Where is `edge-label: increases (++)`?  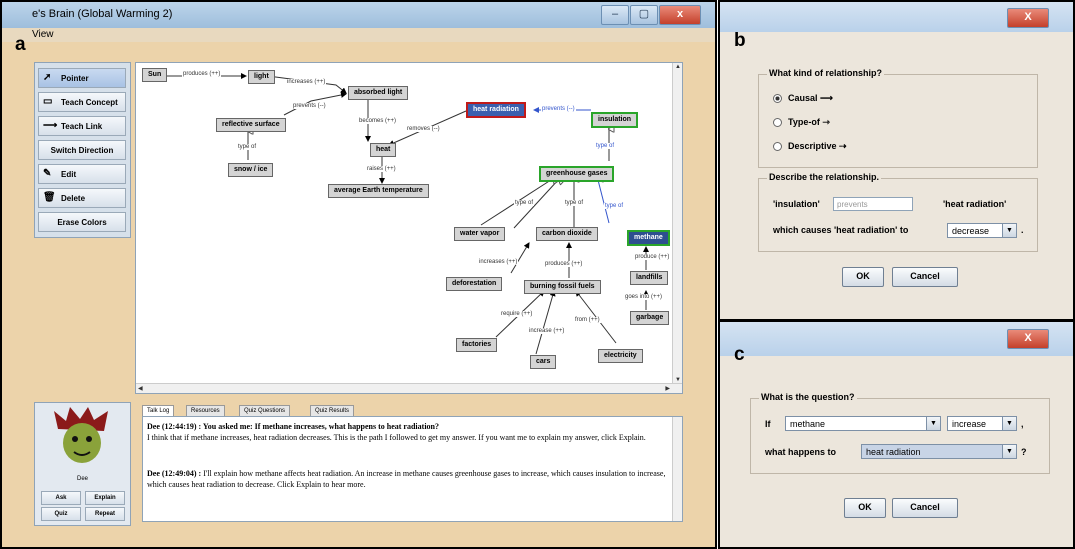
edge-label: increases (++) is located at coordinates (498, 262).